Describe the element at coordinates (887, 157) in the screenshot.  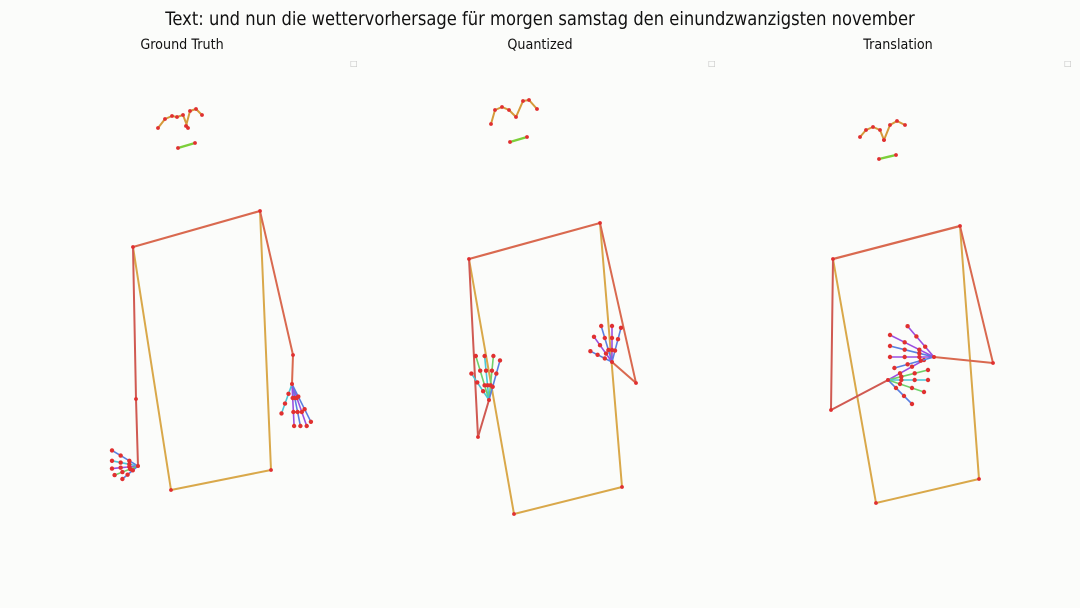
I see `mouth-line` at that location.